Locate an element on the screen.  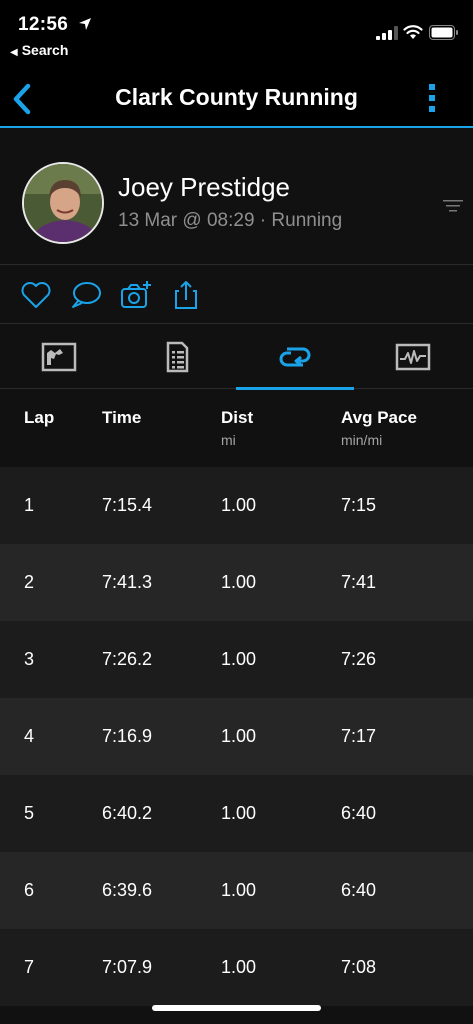
column-header-pace-label: Avg Pace is located at coordinates (379, 417).